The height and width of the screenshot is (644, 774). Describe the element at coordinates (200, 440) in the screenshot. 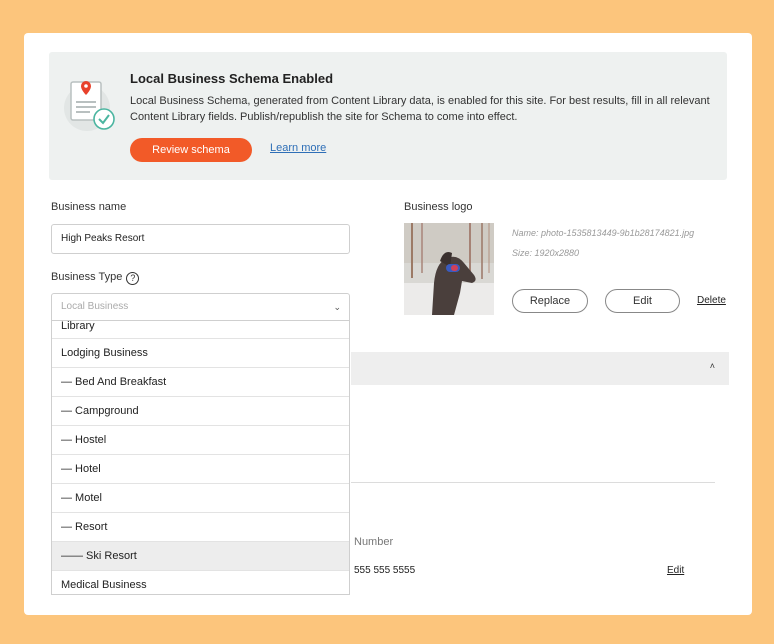

I see `dropdown-option: — Hostel` at that location.